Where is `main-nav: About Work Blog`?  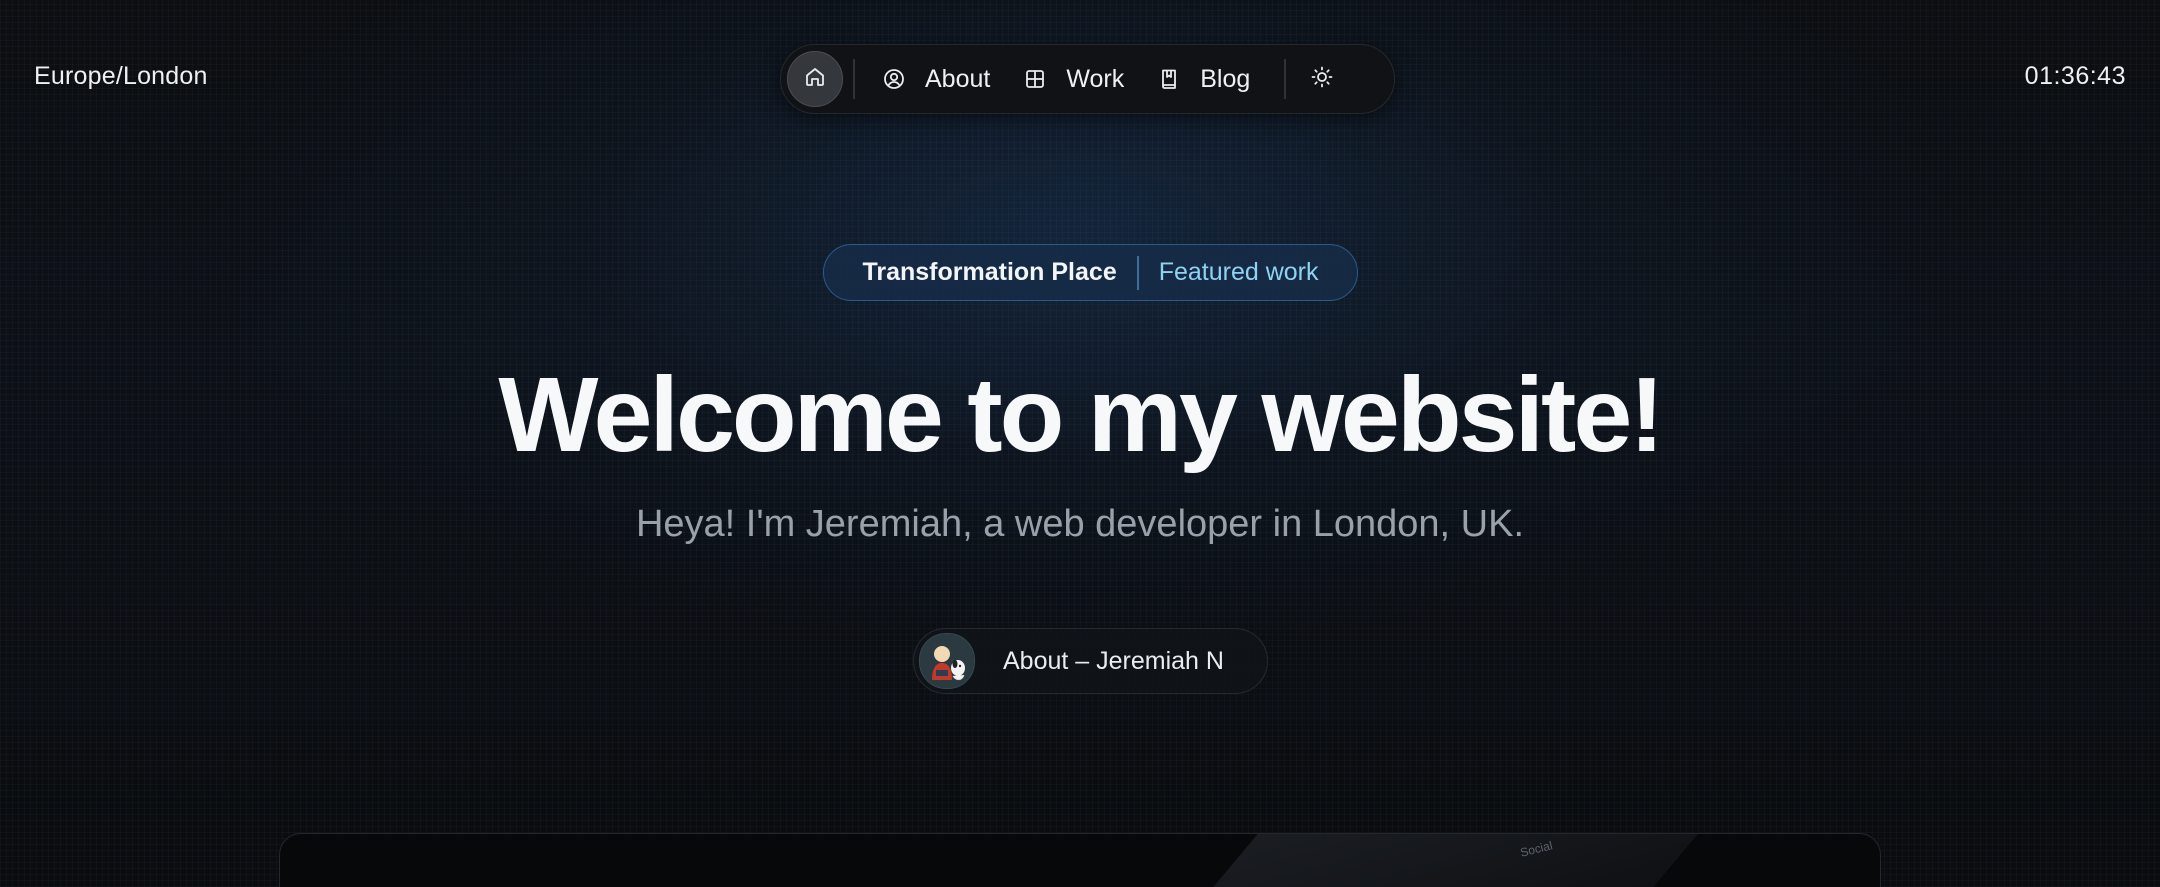
main-nav: About Work Blog is located at coordinates (1087, 79).